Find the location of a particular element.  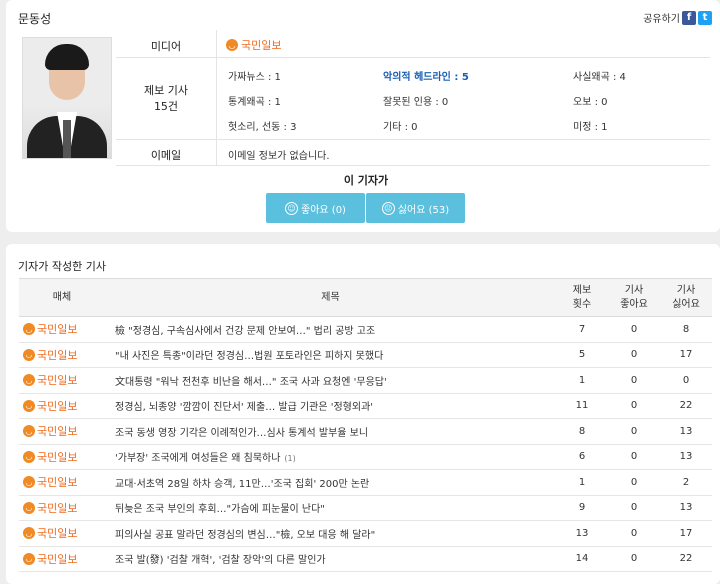

row-reports: 9 is located at coordinates (582, 508).